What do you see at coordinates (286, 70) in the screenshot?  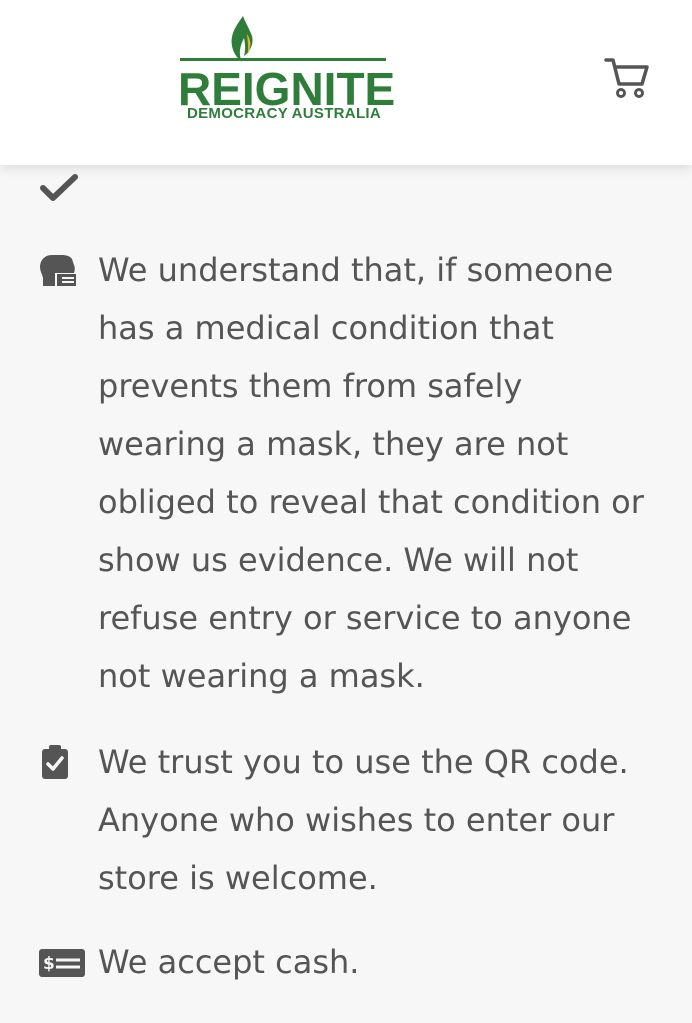 I see `logo: REIGNITE DEMOCRACY AUSTRALIA` at bounding box center [286, 70].